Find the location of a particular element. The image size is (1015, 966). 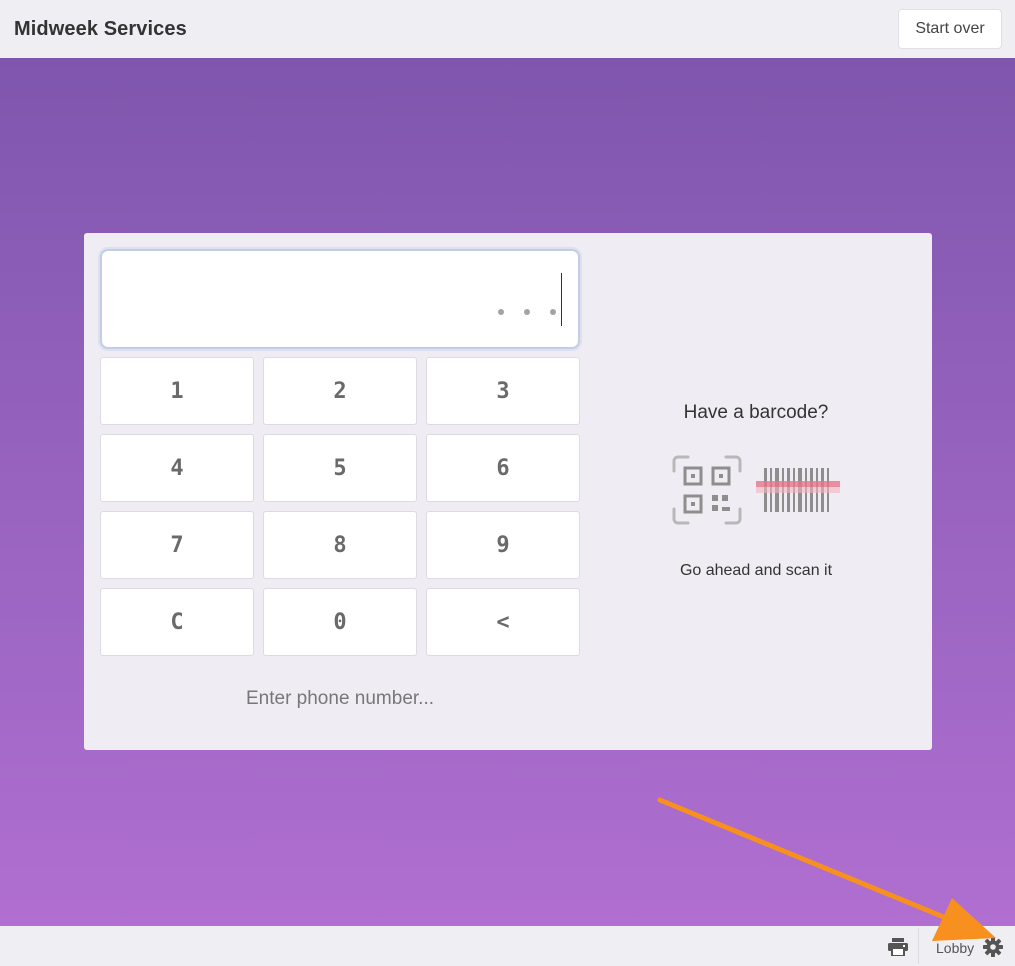

barcode-instruction: Go ahead and scan it is located at coordinates (756, 570).